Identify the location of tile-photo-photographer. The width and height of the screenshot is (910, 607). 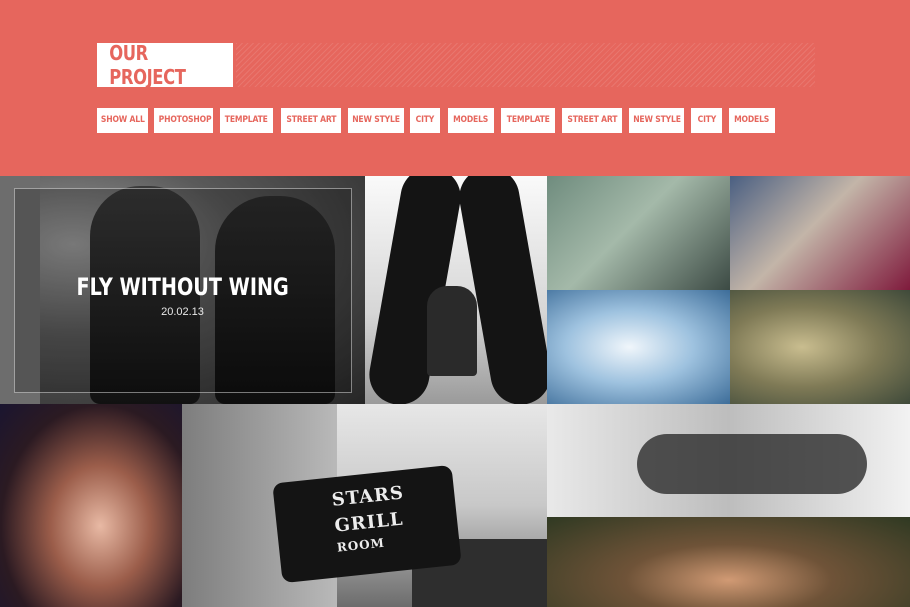
(452, 331).